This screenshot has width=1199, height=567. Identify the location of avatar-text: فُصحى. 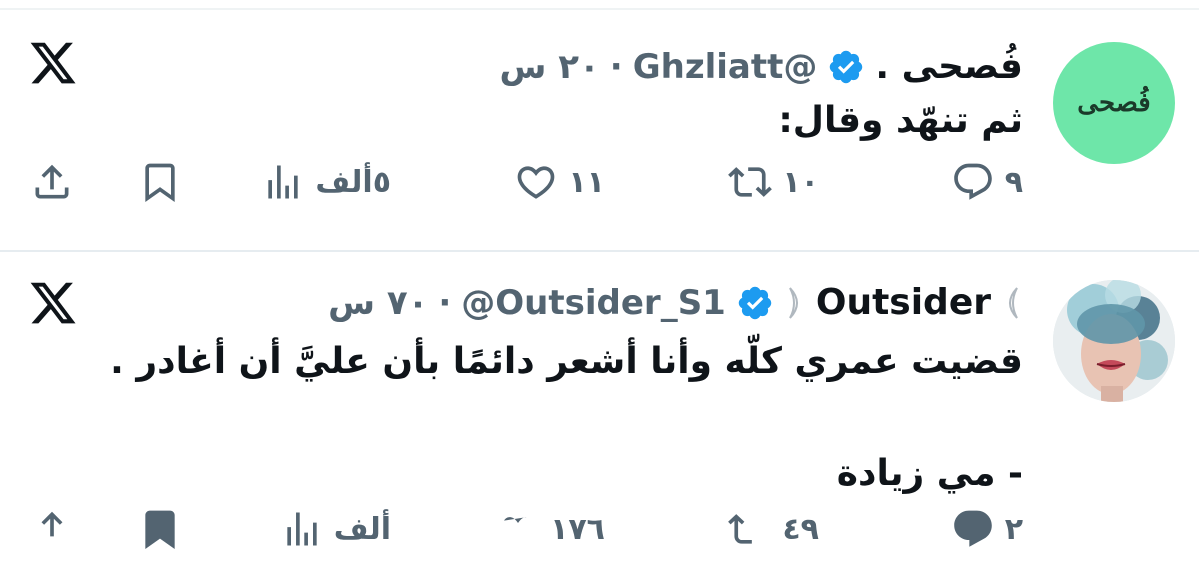
(1114, 103).